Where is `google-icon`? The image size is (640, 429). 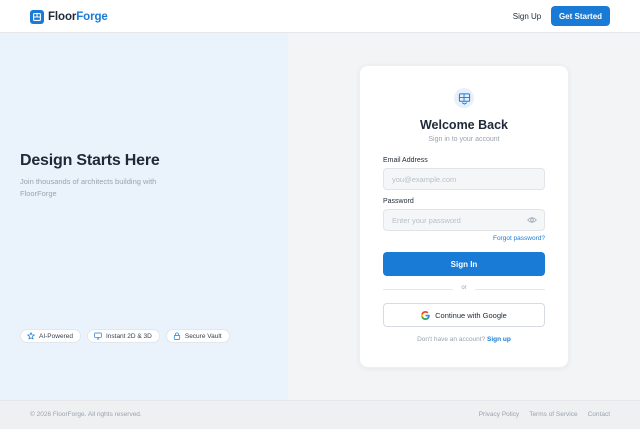
google-icon is located at coordinates (425, 315).